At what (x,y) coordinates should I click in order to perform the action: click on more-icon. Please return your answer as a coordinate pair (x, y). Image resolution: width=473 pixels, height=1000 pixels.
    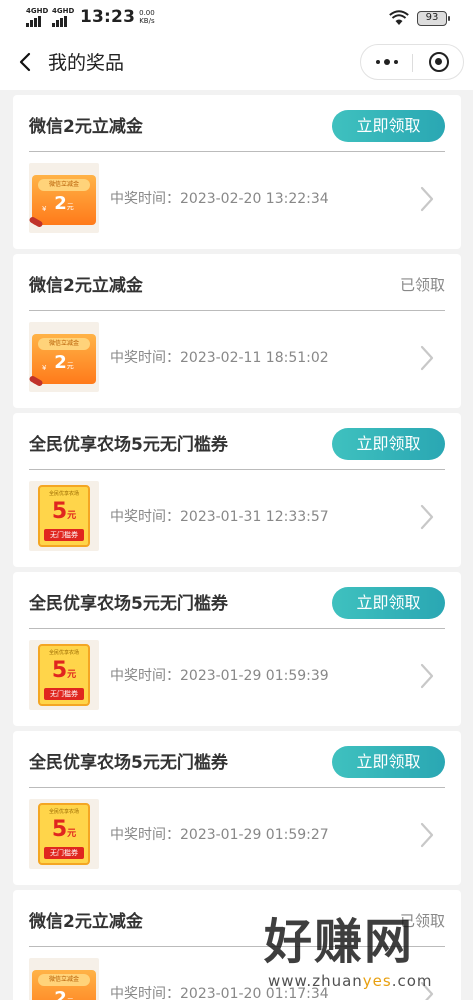
    Looking at the image, I should click on (386, 62).